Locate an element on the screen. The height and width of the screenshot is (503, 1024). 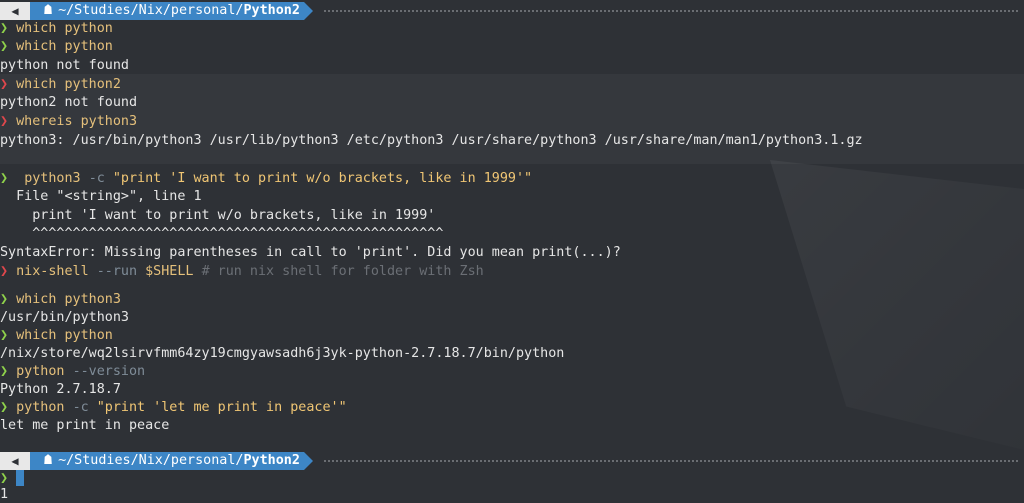
prompt-bar-top: ◀ ☗ ~/Studies/Nix/personal/Python2 is located at coordinates (512, 11).